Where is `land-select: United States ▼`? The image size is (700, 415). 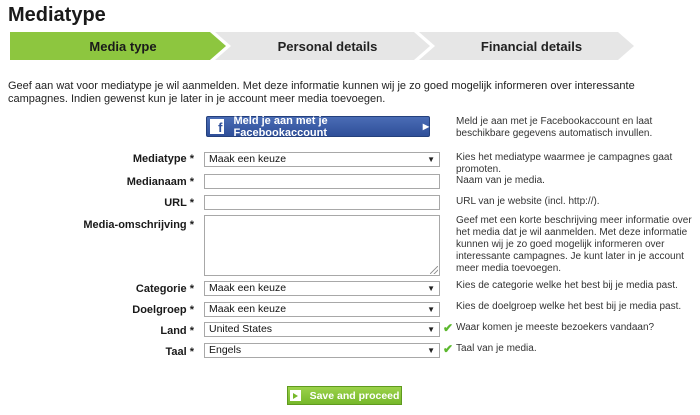
land-select: United States ▼ is located at coordinates (322, 329).